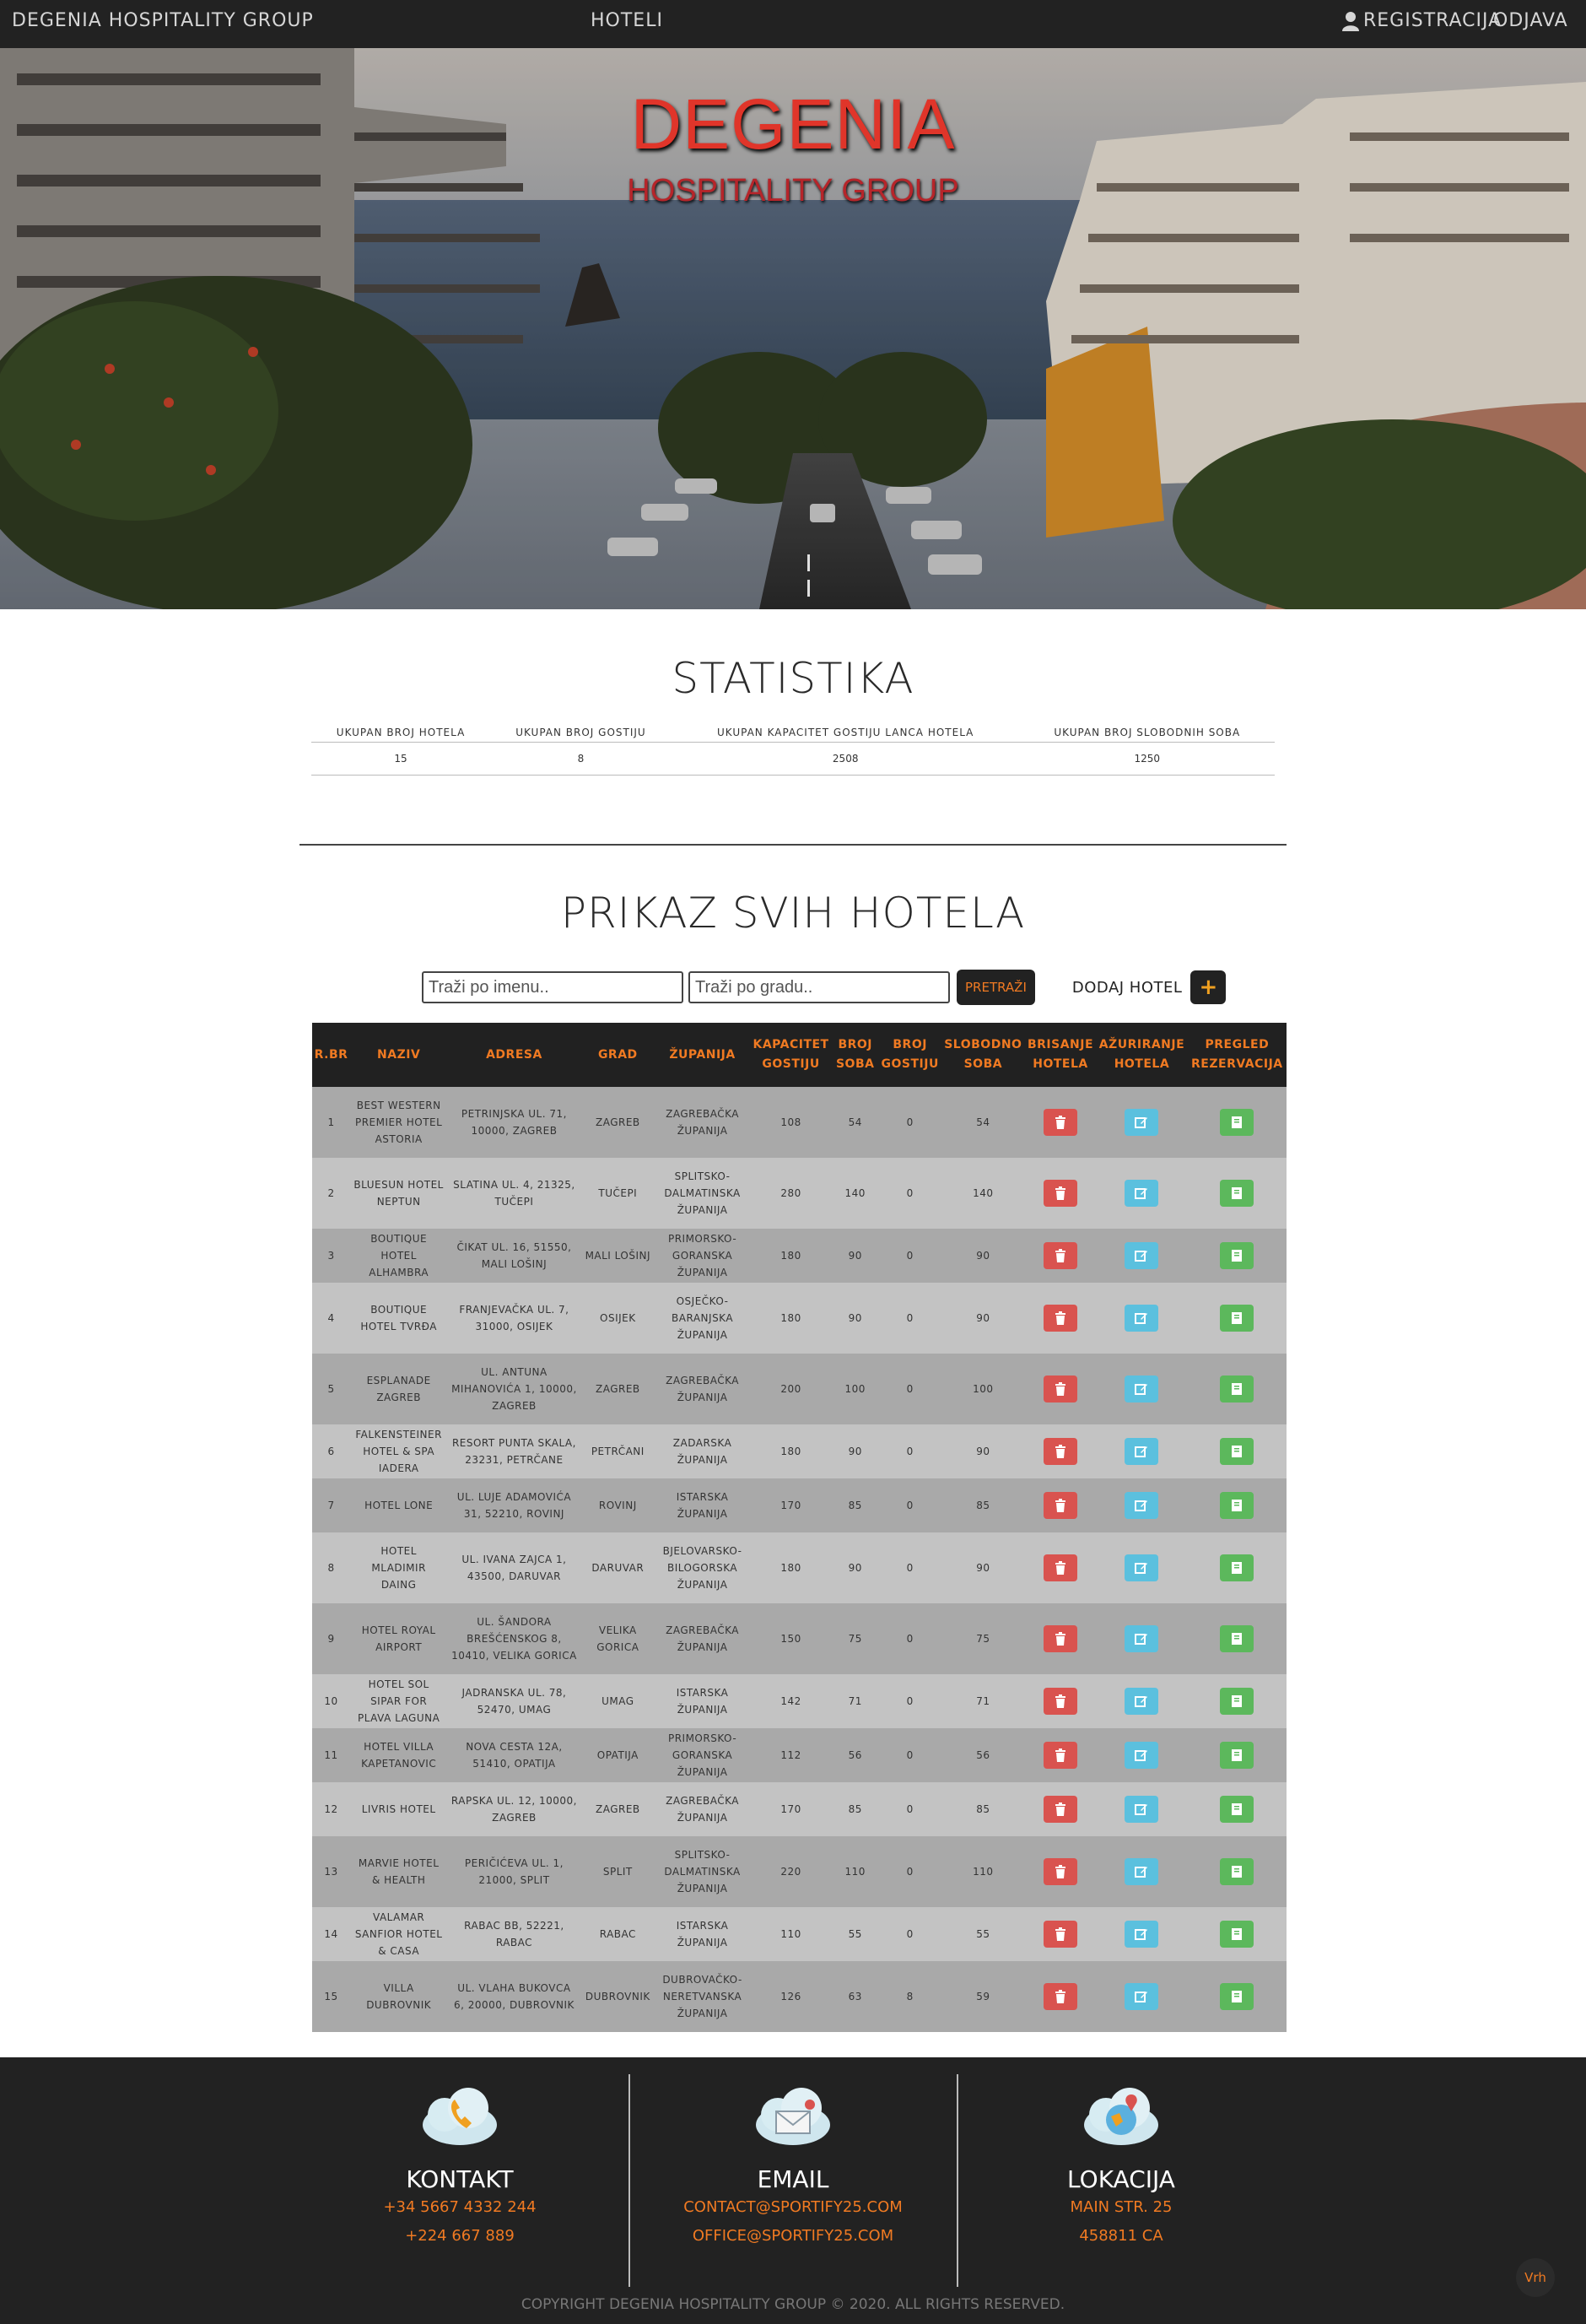 This screenshot has width=1586, height=2324. I want to click on footer-email-1: contact@sportify25.com, so click(793, 2207).